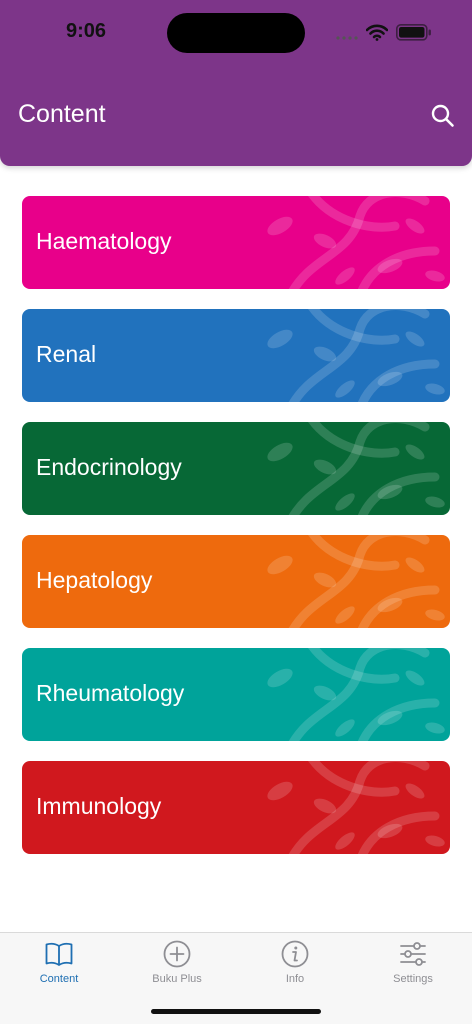  What do you see at coordinates (59, 954) in the screenshot?
I see `book-icon` at bounding box center [59, 954].